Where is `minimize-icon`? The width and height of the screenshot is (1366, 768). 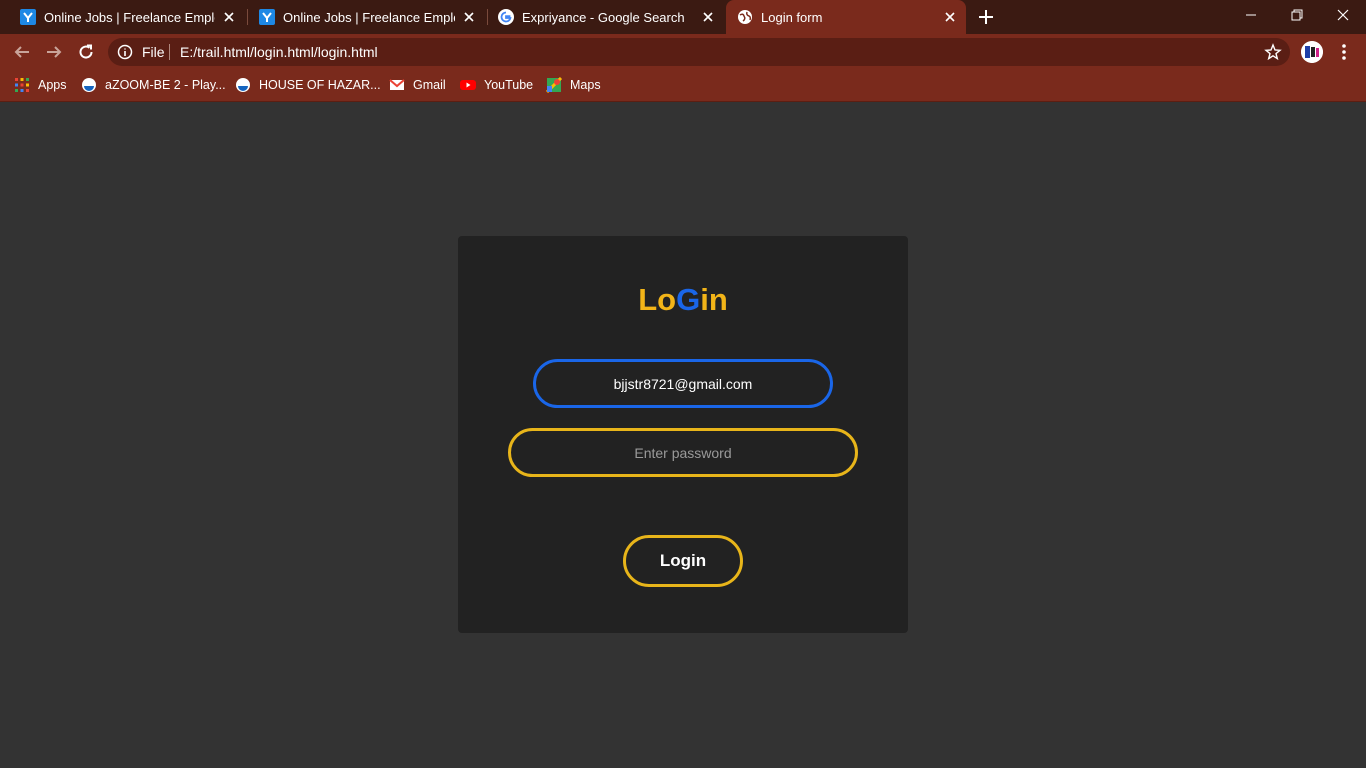
minimize-icon is located at coordinates (1251, 15).